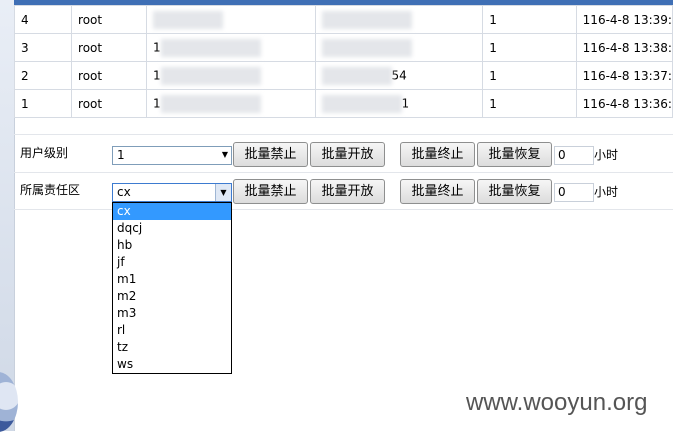 The width and height of the screenshot is (673, 432). I want to click on table-row: 4 root 1 116-4-8 13:39:, so click(343, 19).